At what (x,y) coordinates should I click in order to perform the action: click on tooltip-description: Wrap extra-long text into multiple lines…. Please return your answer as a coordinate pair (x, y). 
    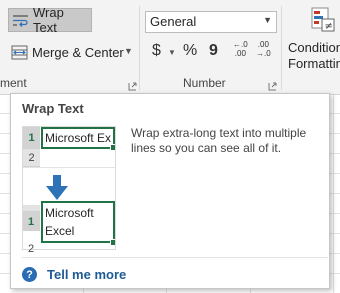
    Looking at the image, I should click on (219, 140).